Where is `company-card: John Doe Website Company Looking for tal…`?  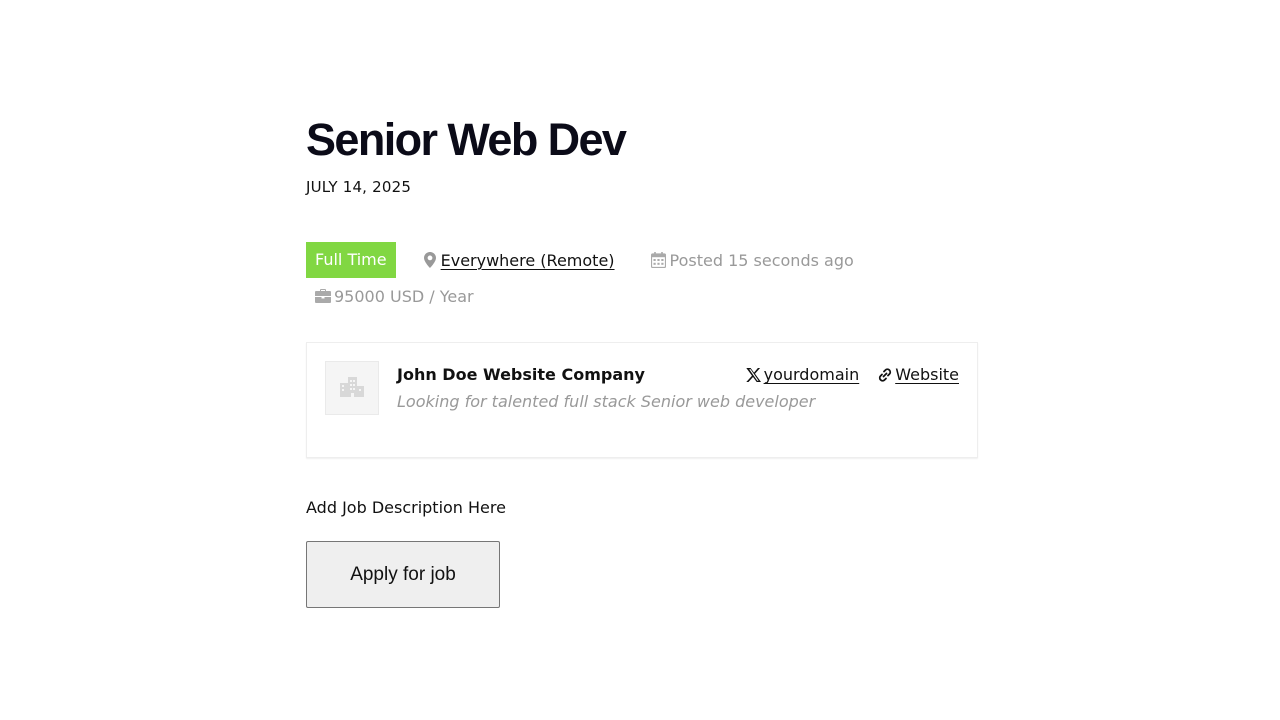 company-card: John Doe Website Company Looking for tal… is located at coordinates (642, 400).